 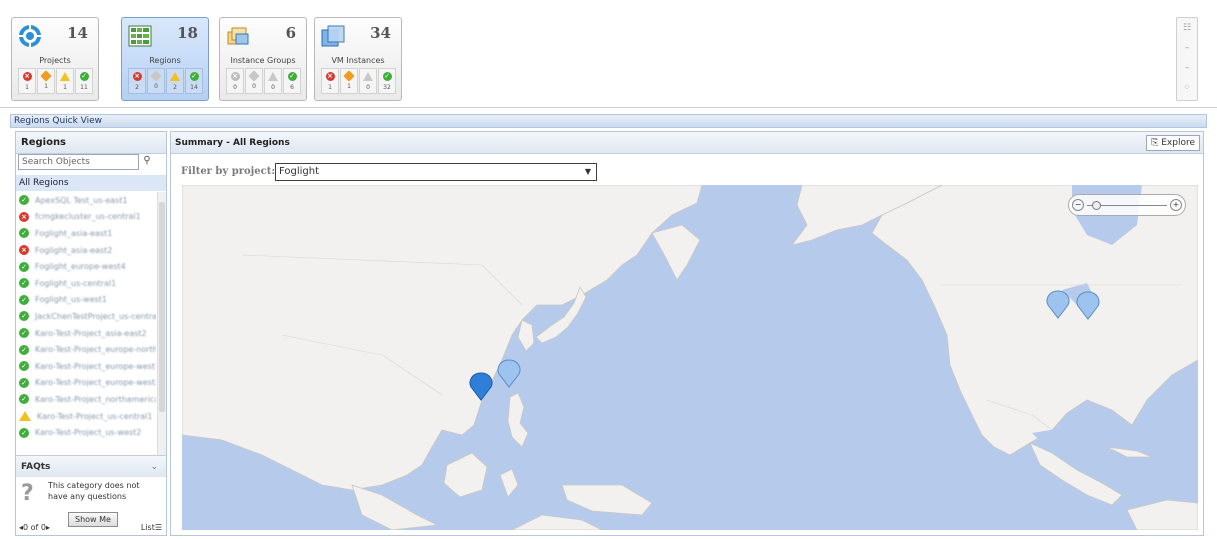 I want to click on tile-vm-instances: 34 VM Instances × 1 1 0 ✓ 32, so click(x=358, y=59).